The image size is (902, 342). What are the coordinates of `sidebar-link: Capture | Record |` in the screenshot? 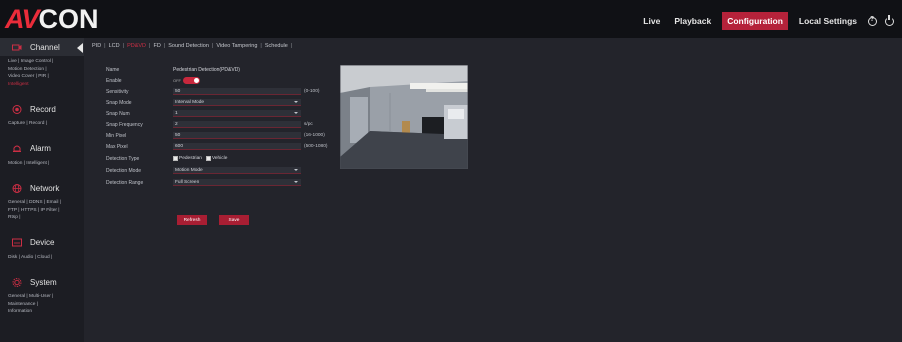 It's located at (42, 124).